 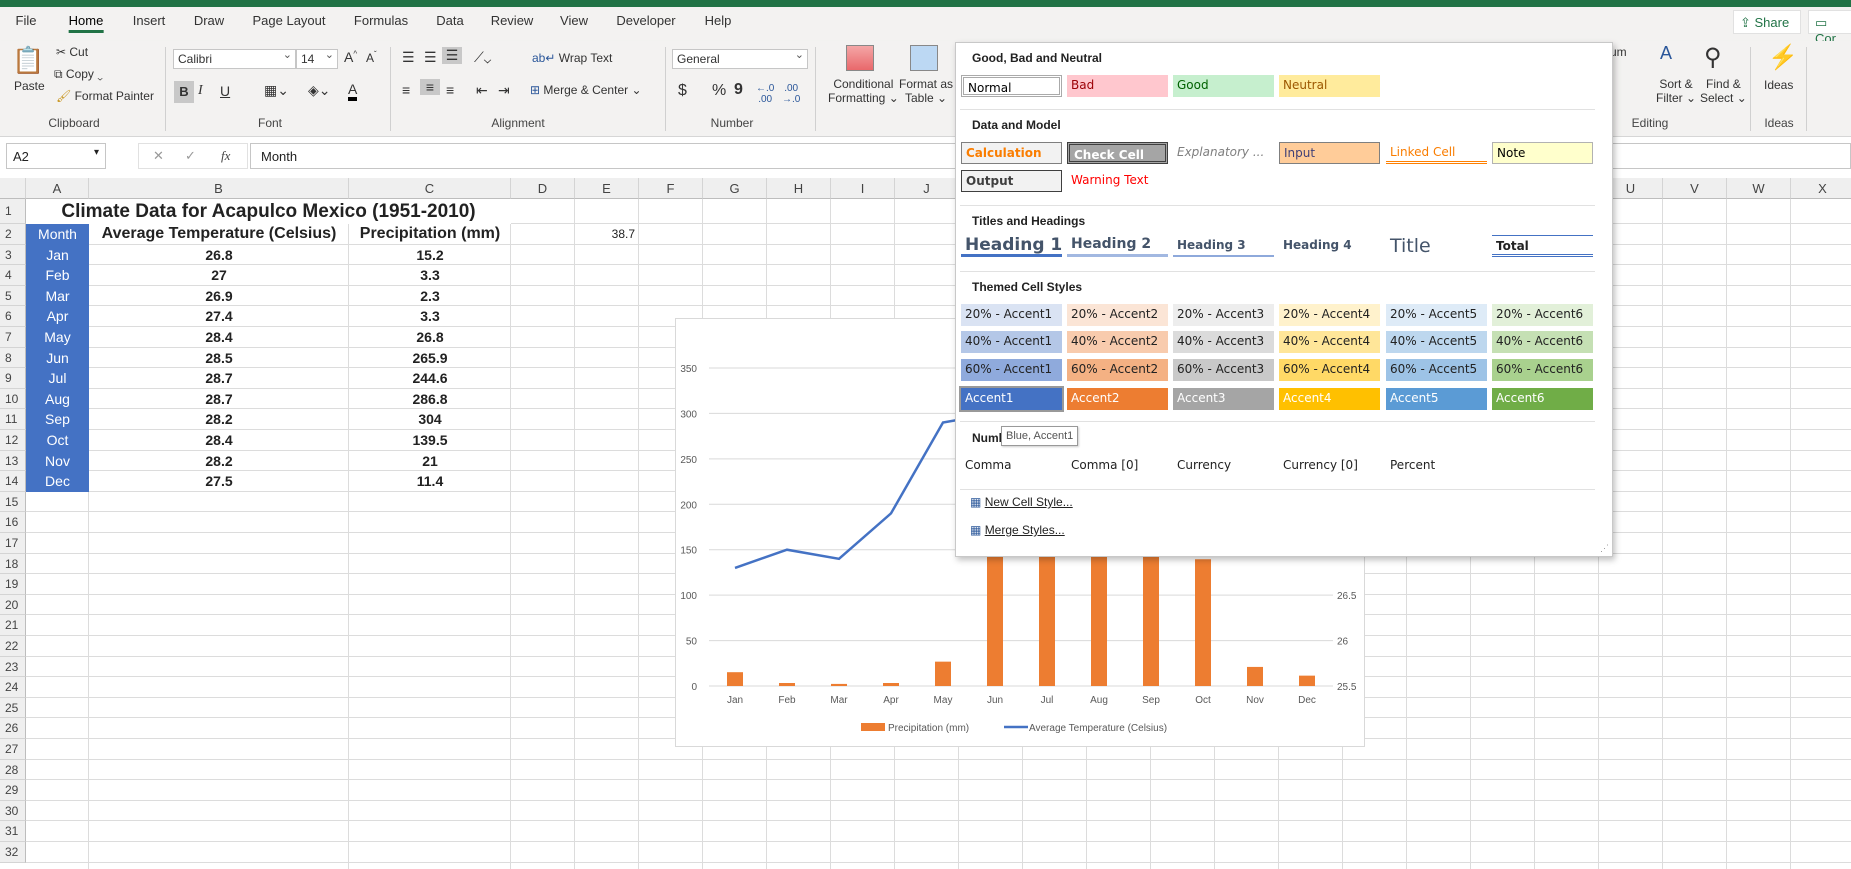 What do you see at coordinates (1436, 342) in the screenshot?
I see `style-40-accent5: 40% - Accent5` at bounding box center [1436, 342].